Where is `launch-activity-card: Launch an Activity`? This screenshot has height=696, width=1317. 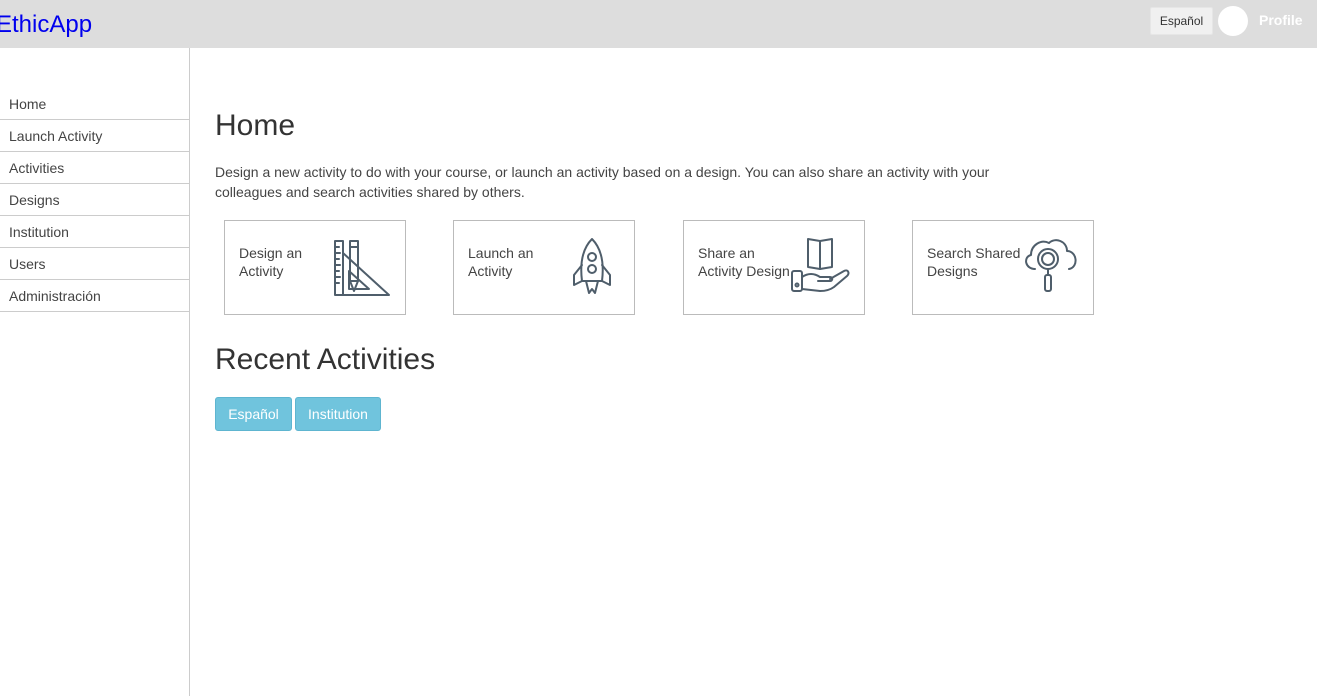
launch-activity-card: Launch an Activity is located at coordinates (544, 267).